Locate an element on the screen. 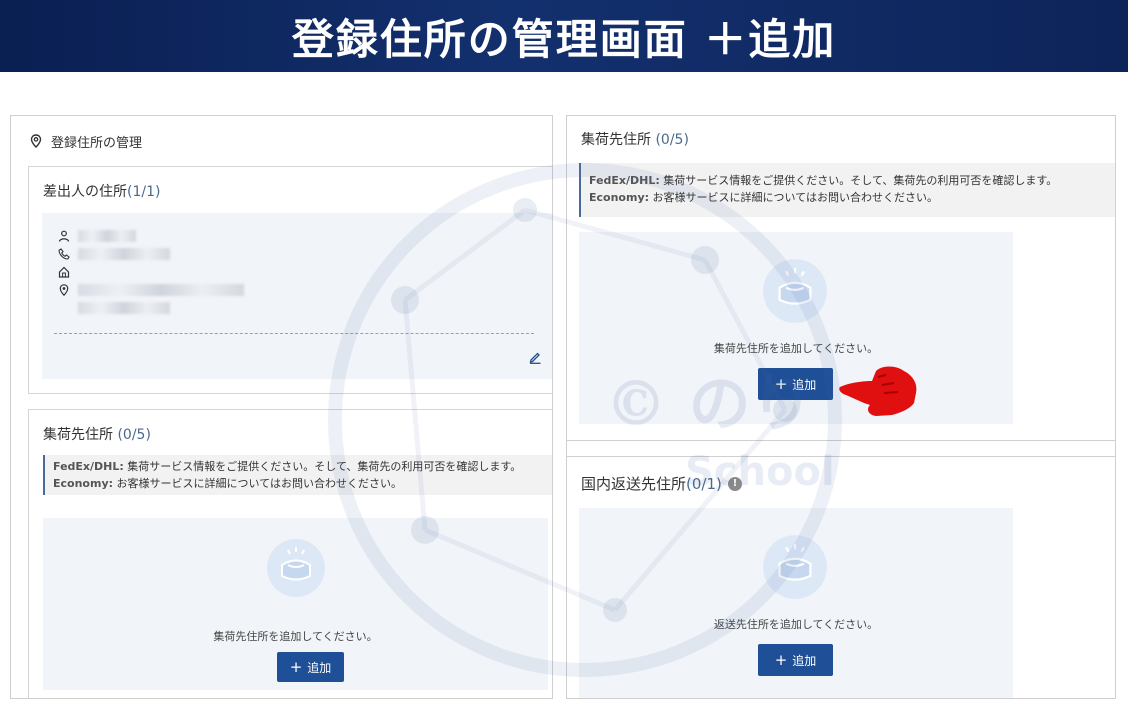 The height and width of the screenshot is (710, 1128). panel-header: 登録住所の管理 is located at coordinates (85, 141).